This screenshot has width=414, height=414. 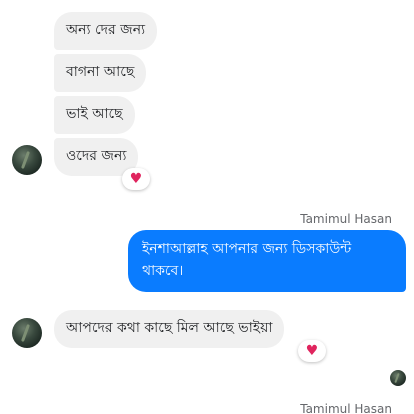 I want to click on seen-receipt-avatar, so click(x=398, y=378).